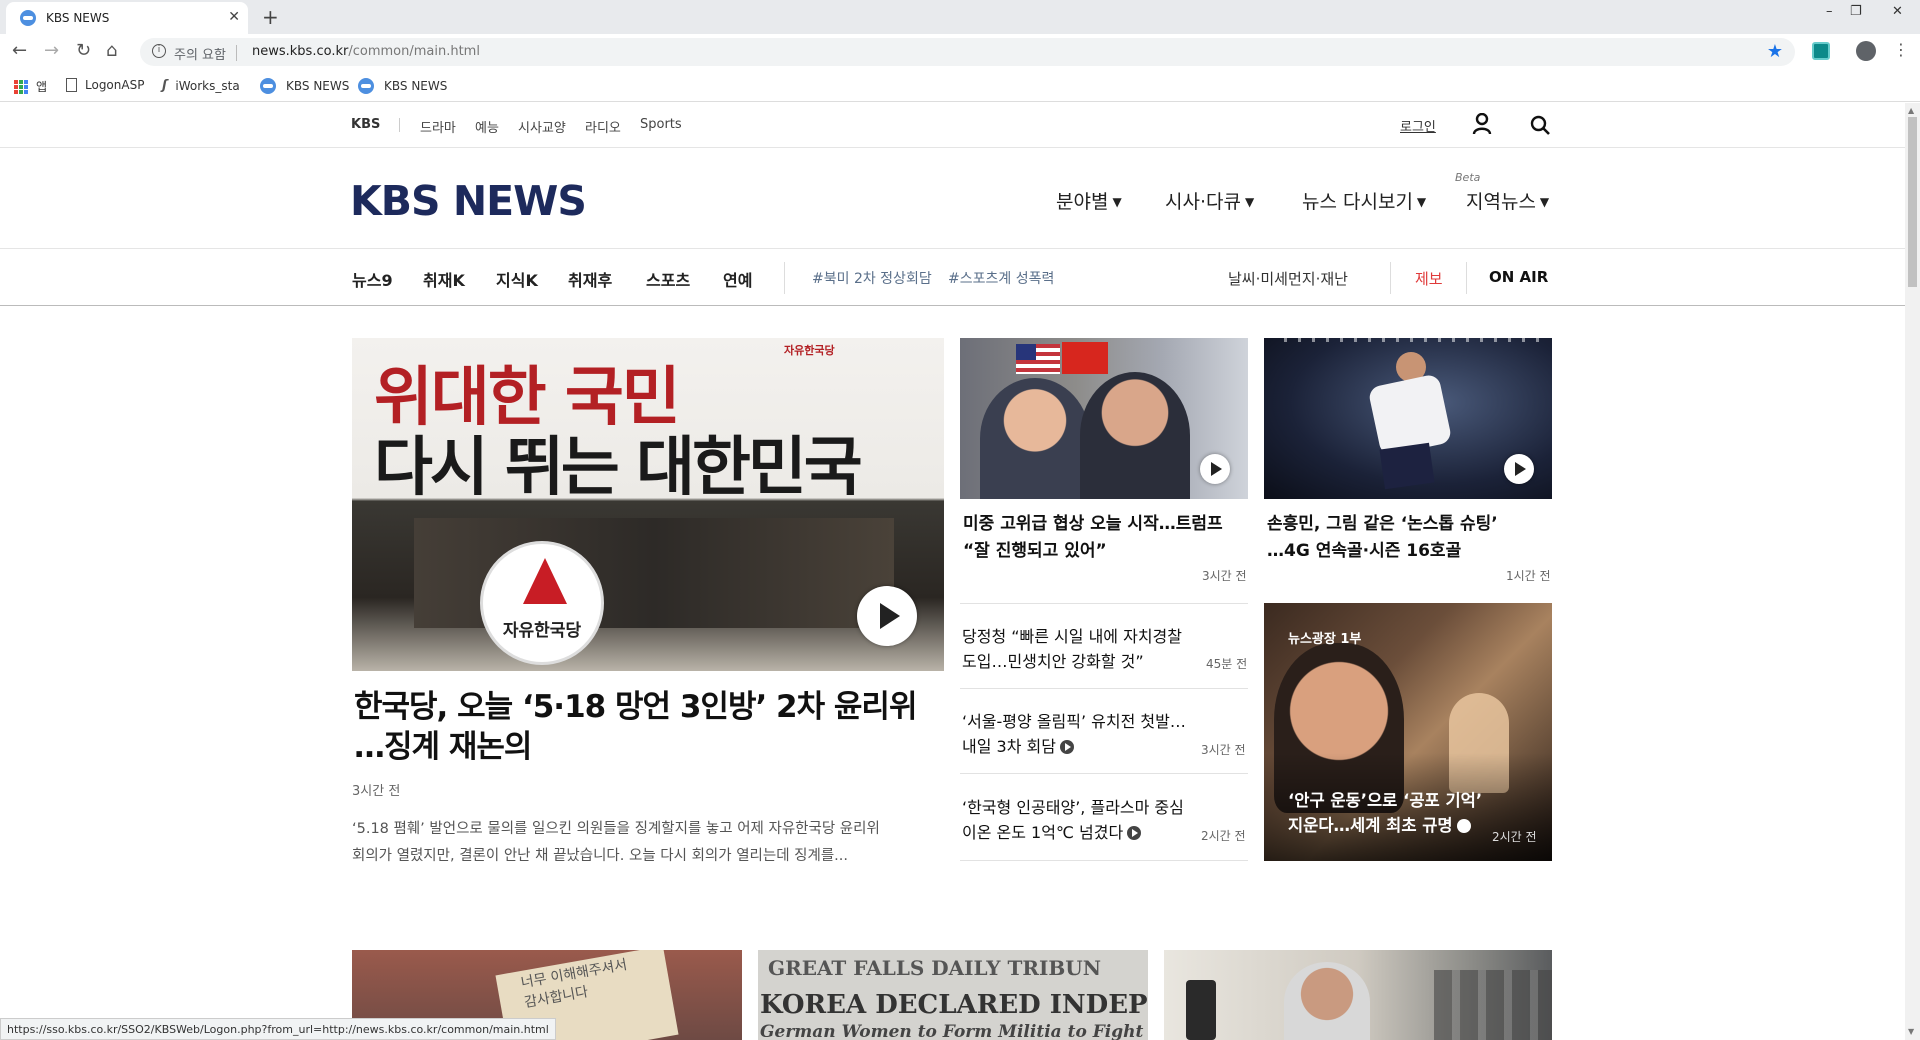  What do you see at coordinates (1518, 277) in the screenshot?
I see `subnav-on-air: ON AIR` at bounding box center [1518, 277].